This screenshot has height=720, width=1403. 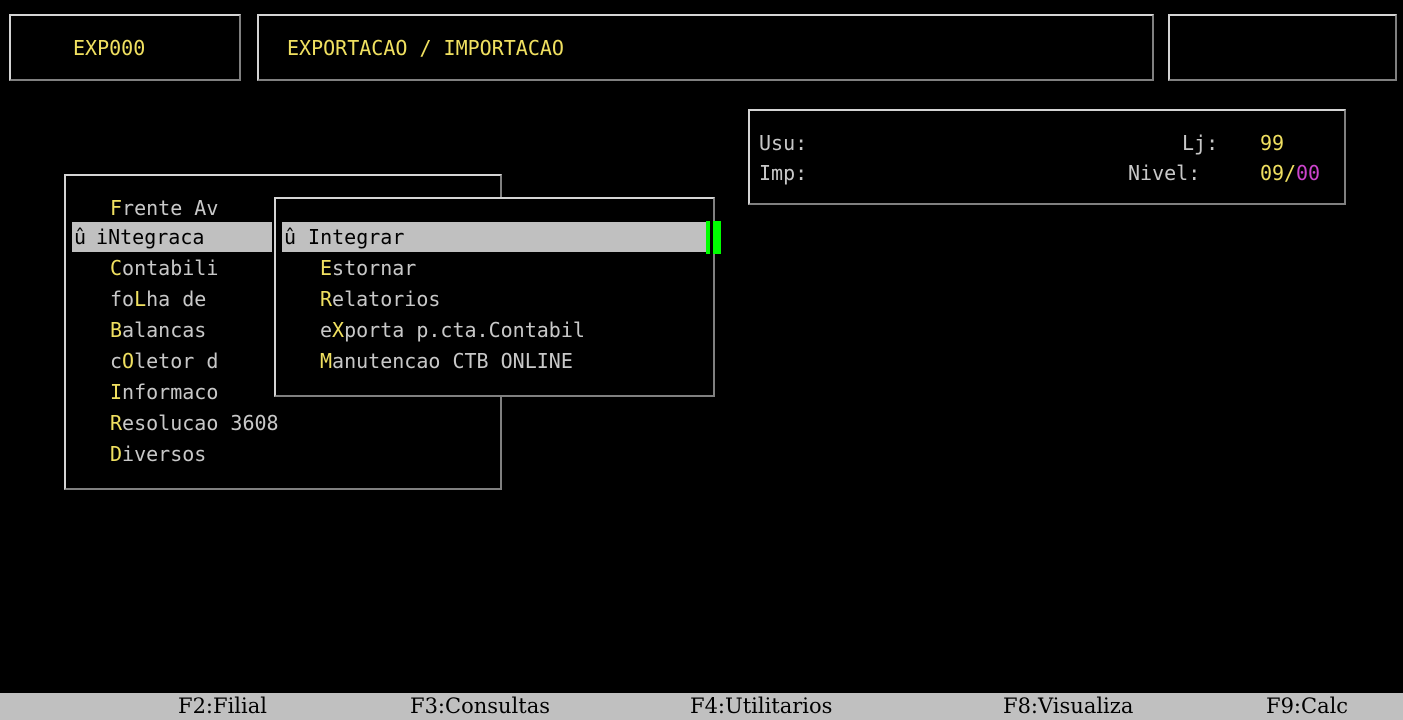 I want to click on menu-item-label: Frente Av, so click(x=164, y=208).